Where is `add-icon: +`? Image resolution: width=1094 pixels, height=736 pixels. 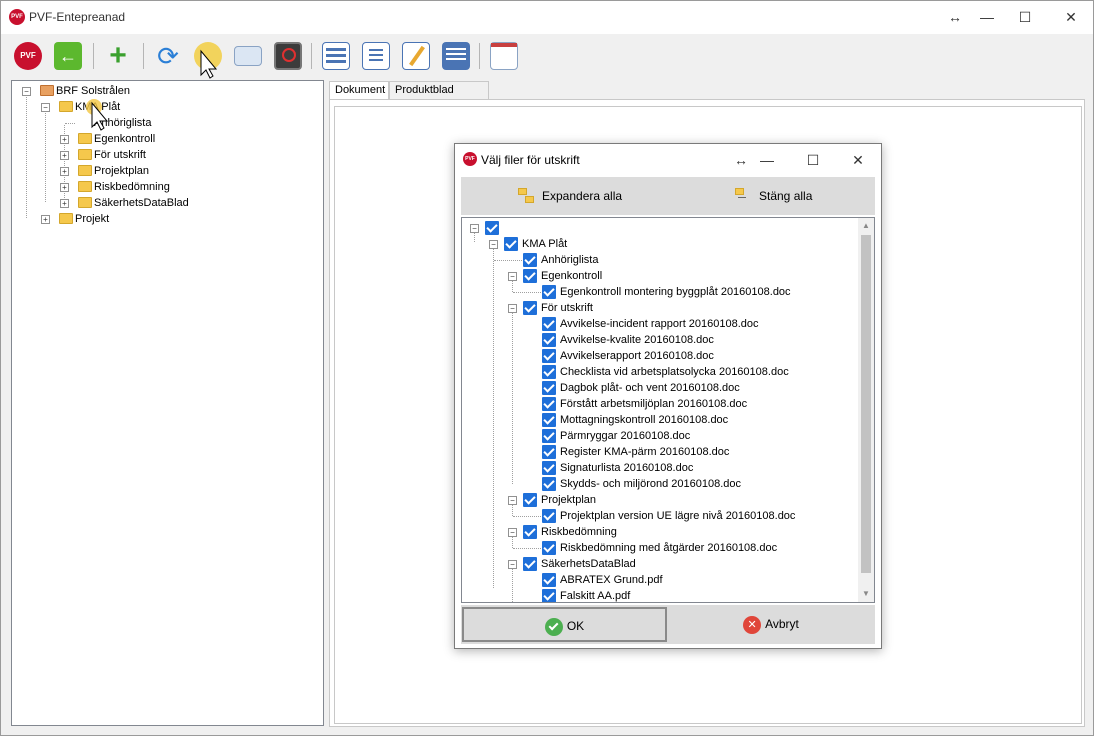 add-icon: + is located at coordinates (118, 55).